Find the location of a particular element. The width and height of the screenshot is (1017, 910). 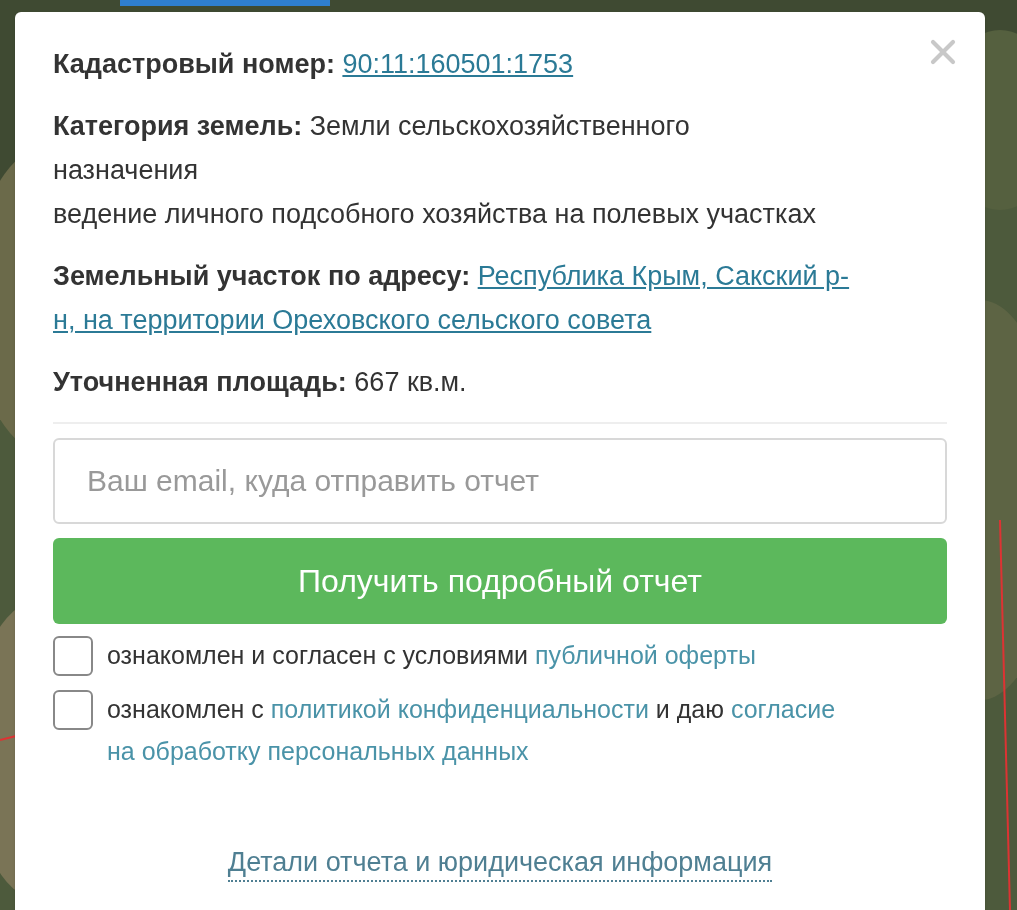

submit-button: Получить подробный отчет is located at coordinates (500, 581).